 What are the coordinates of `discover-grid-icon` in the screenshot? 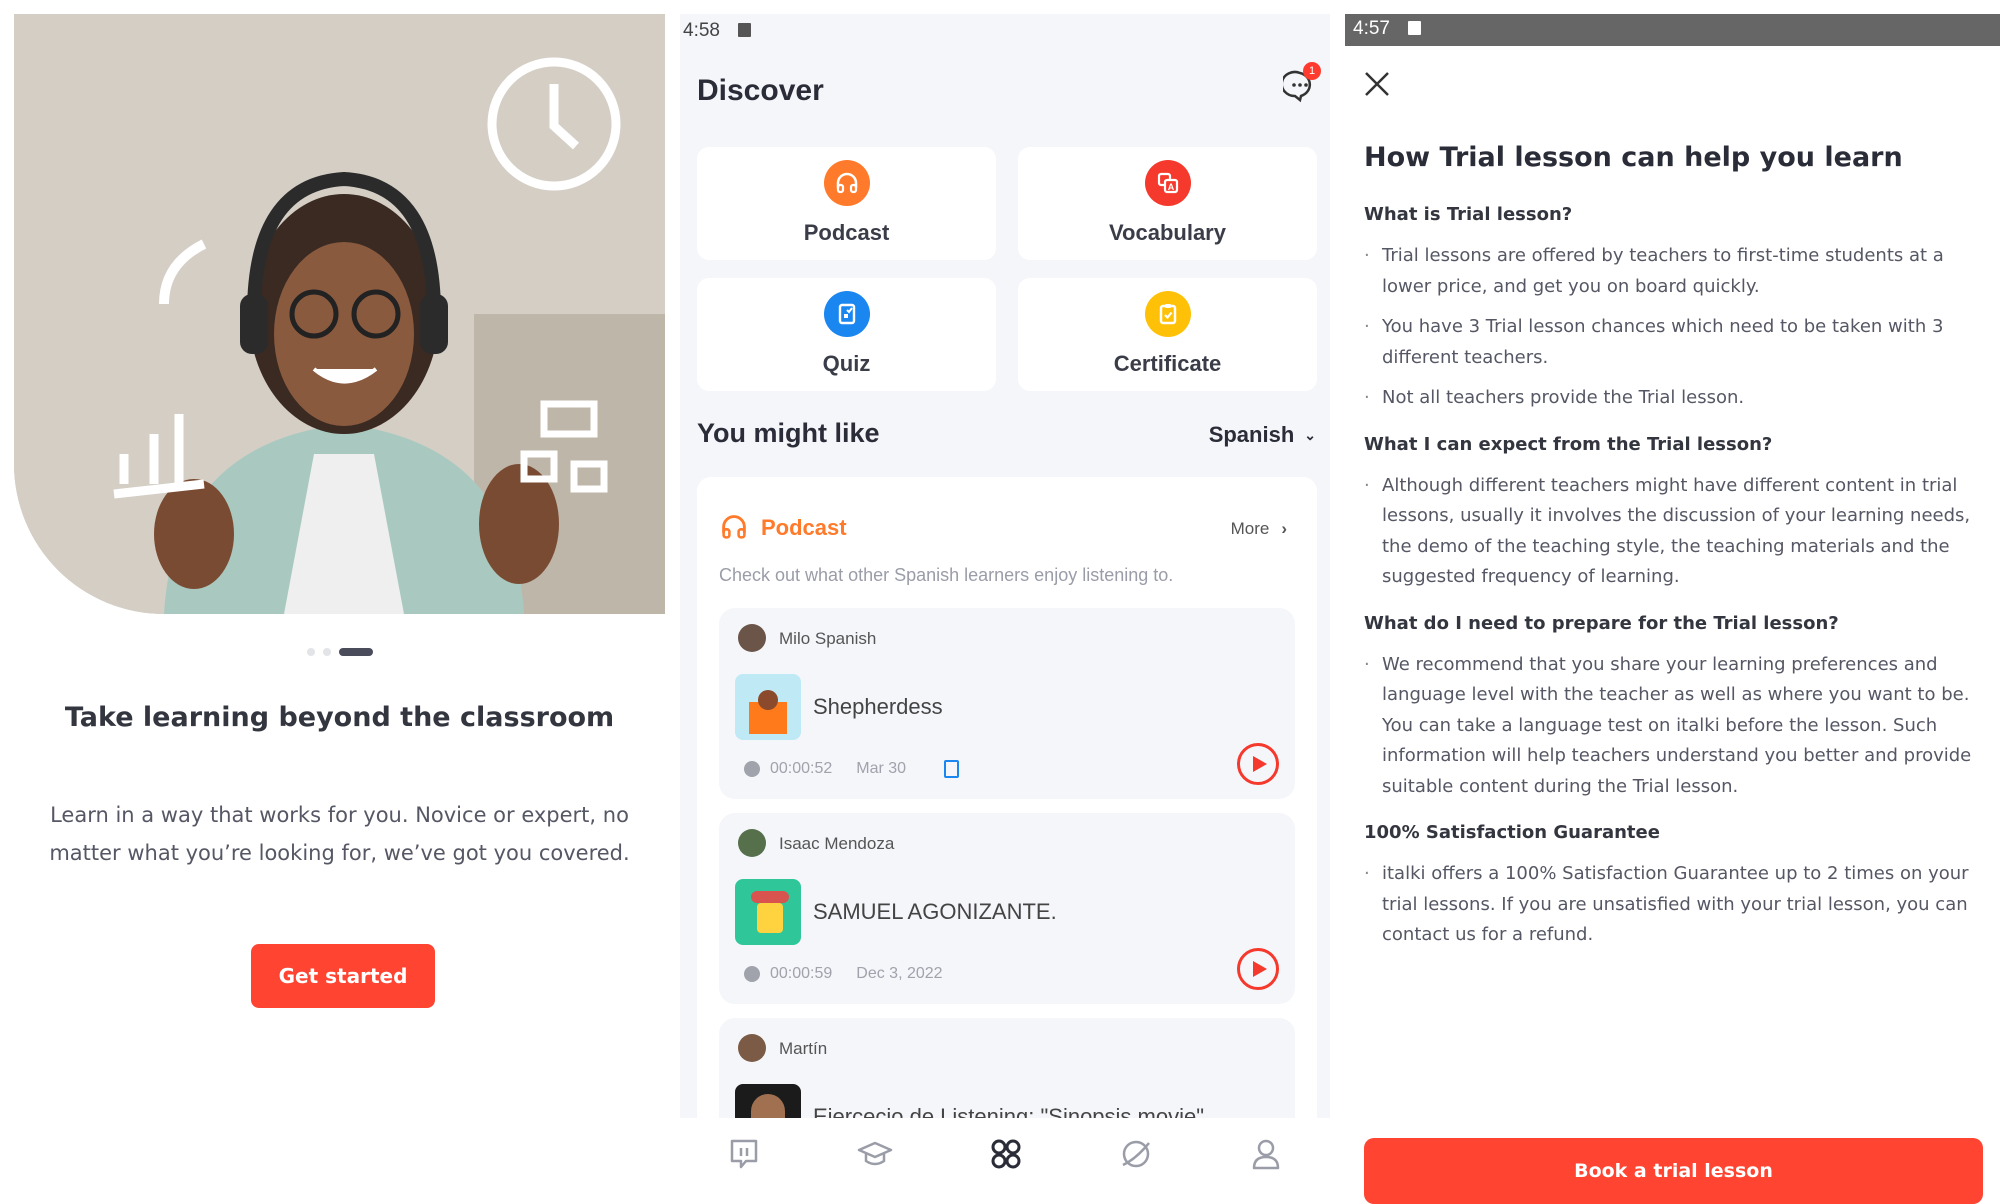 It's located at (1006, 1154).